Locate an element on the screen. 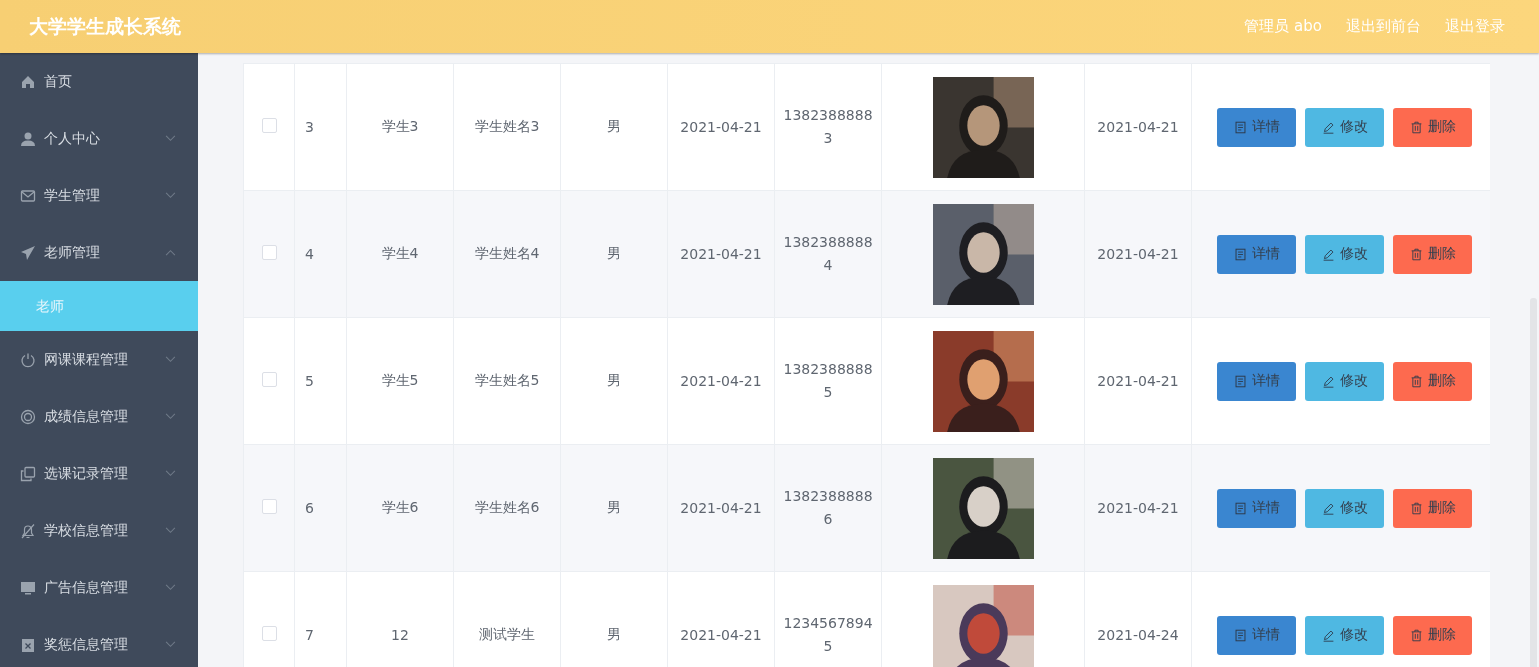 This screenshot has width=1539, height=667. bell-off-icon is located at coordinates (28, 530).